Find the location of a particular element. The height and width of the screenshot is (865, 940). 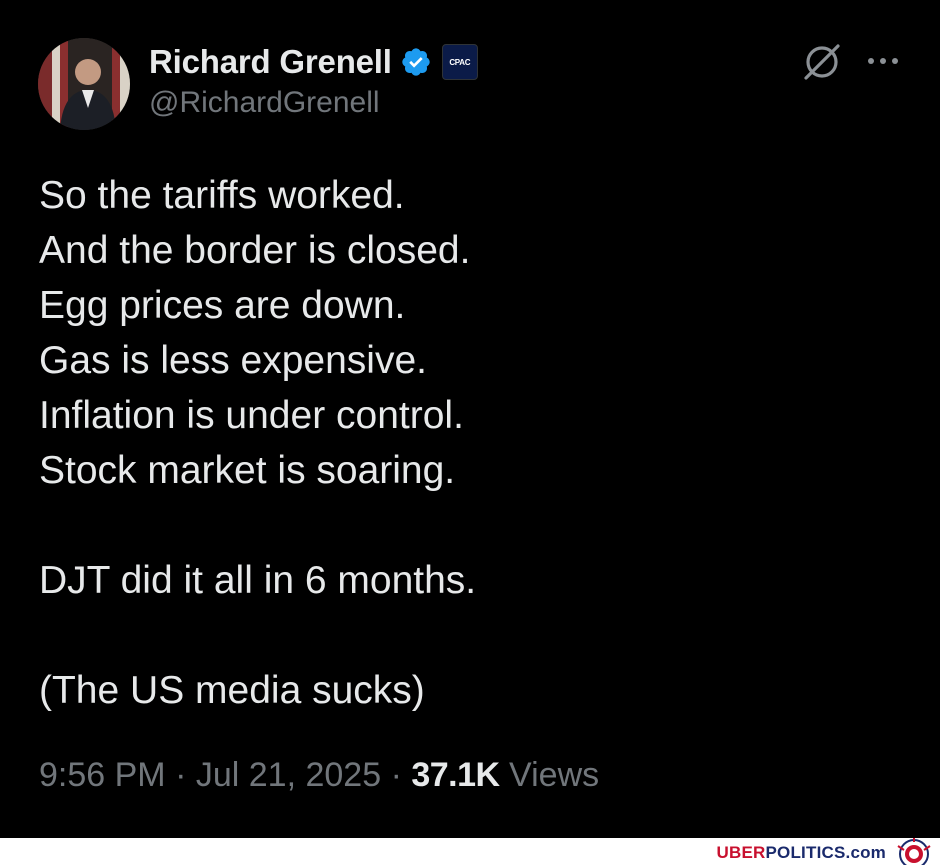

tweet-text-line: Inflation is under control. is located at coordinates (251, 415).